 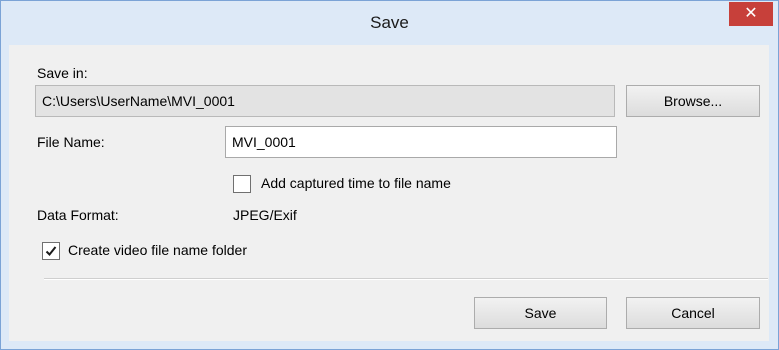 I want to click on close-button: ✕, so click(x=751, y=14).